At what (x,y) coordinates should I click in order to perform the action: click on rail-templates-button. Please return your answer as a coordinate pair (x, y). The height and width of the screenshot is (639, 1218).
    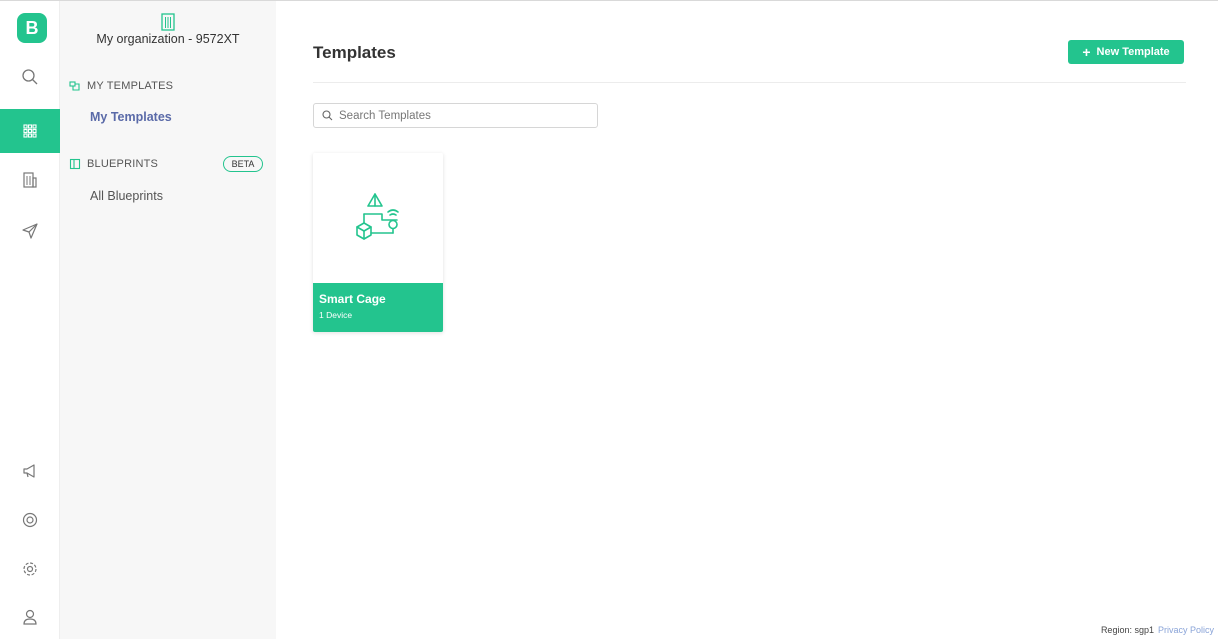
    Looking at the image, I should click on (30, 131).